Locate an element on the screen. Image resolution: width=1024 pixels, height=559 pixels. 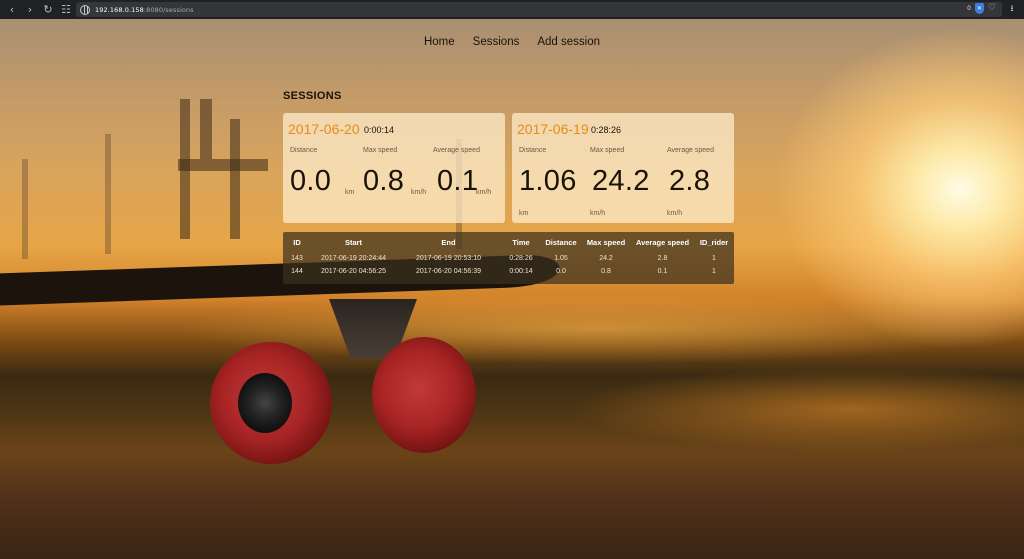
distance-value: 0.0 is located at coordinates (311, 181).